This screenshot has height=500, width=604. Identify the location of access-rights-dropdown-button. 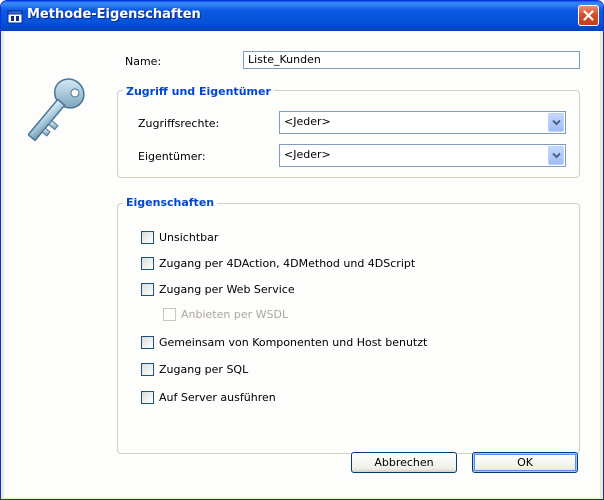
(556, 122).